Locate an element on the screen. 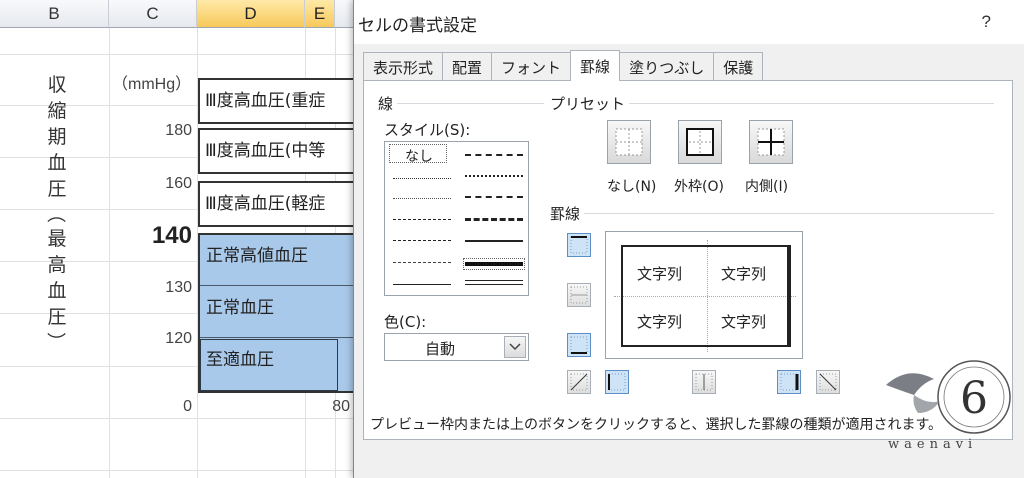 This screenshot has width=1024, height=478. column-header-e: E is located at coordinates (320, 14).